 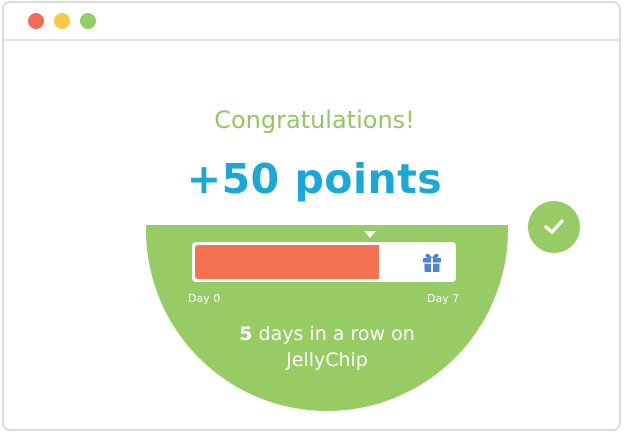 What do you see at coordinates (327, 347) in the screenshot?
I see `streak-message: 5 days in a row on JellyChip` at bounding box center [327, 347].